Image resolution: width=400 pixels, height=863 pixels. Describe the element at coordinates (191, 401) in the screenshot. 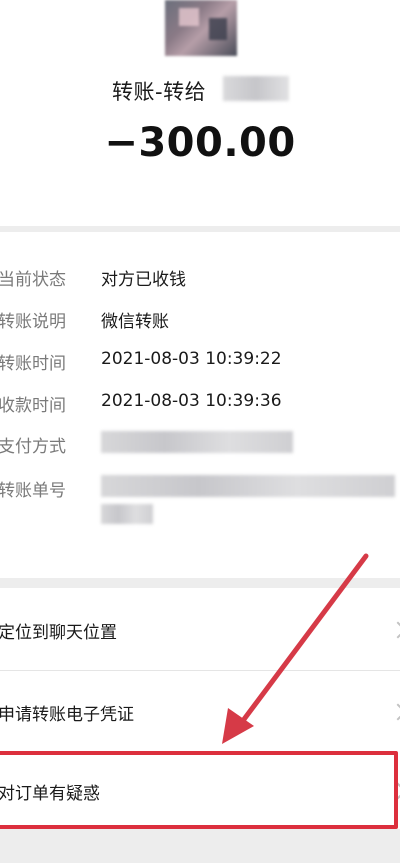

I see `detail-value-receipt-time: 2021-08-03 10:39:36` at that location.